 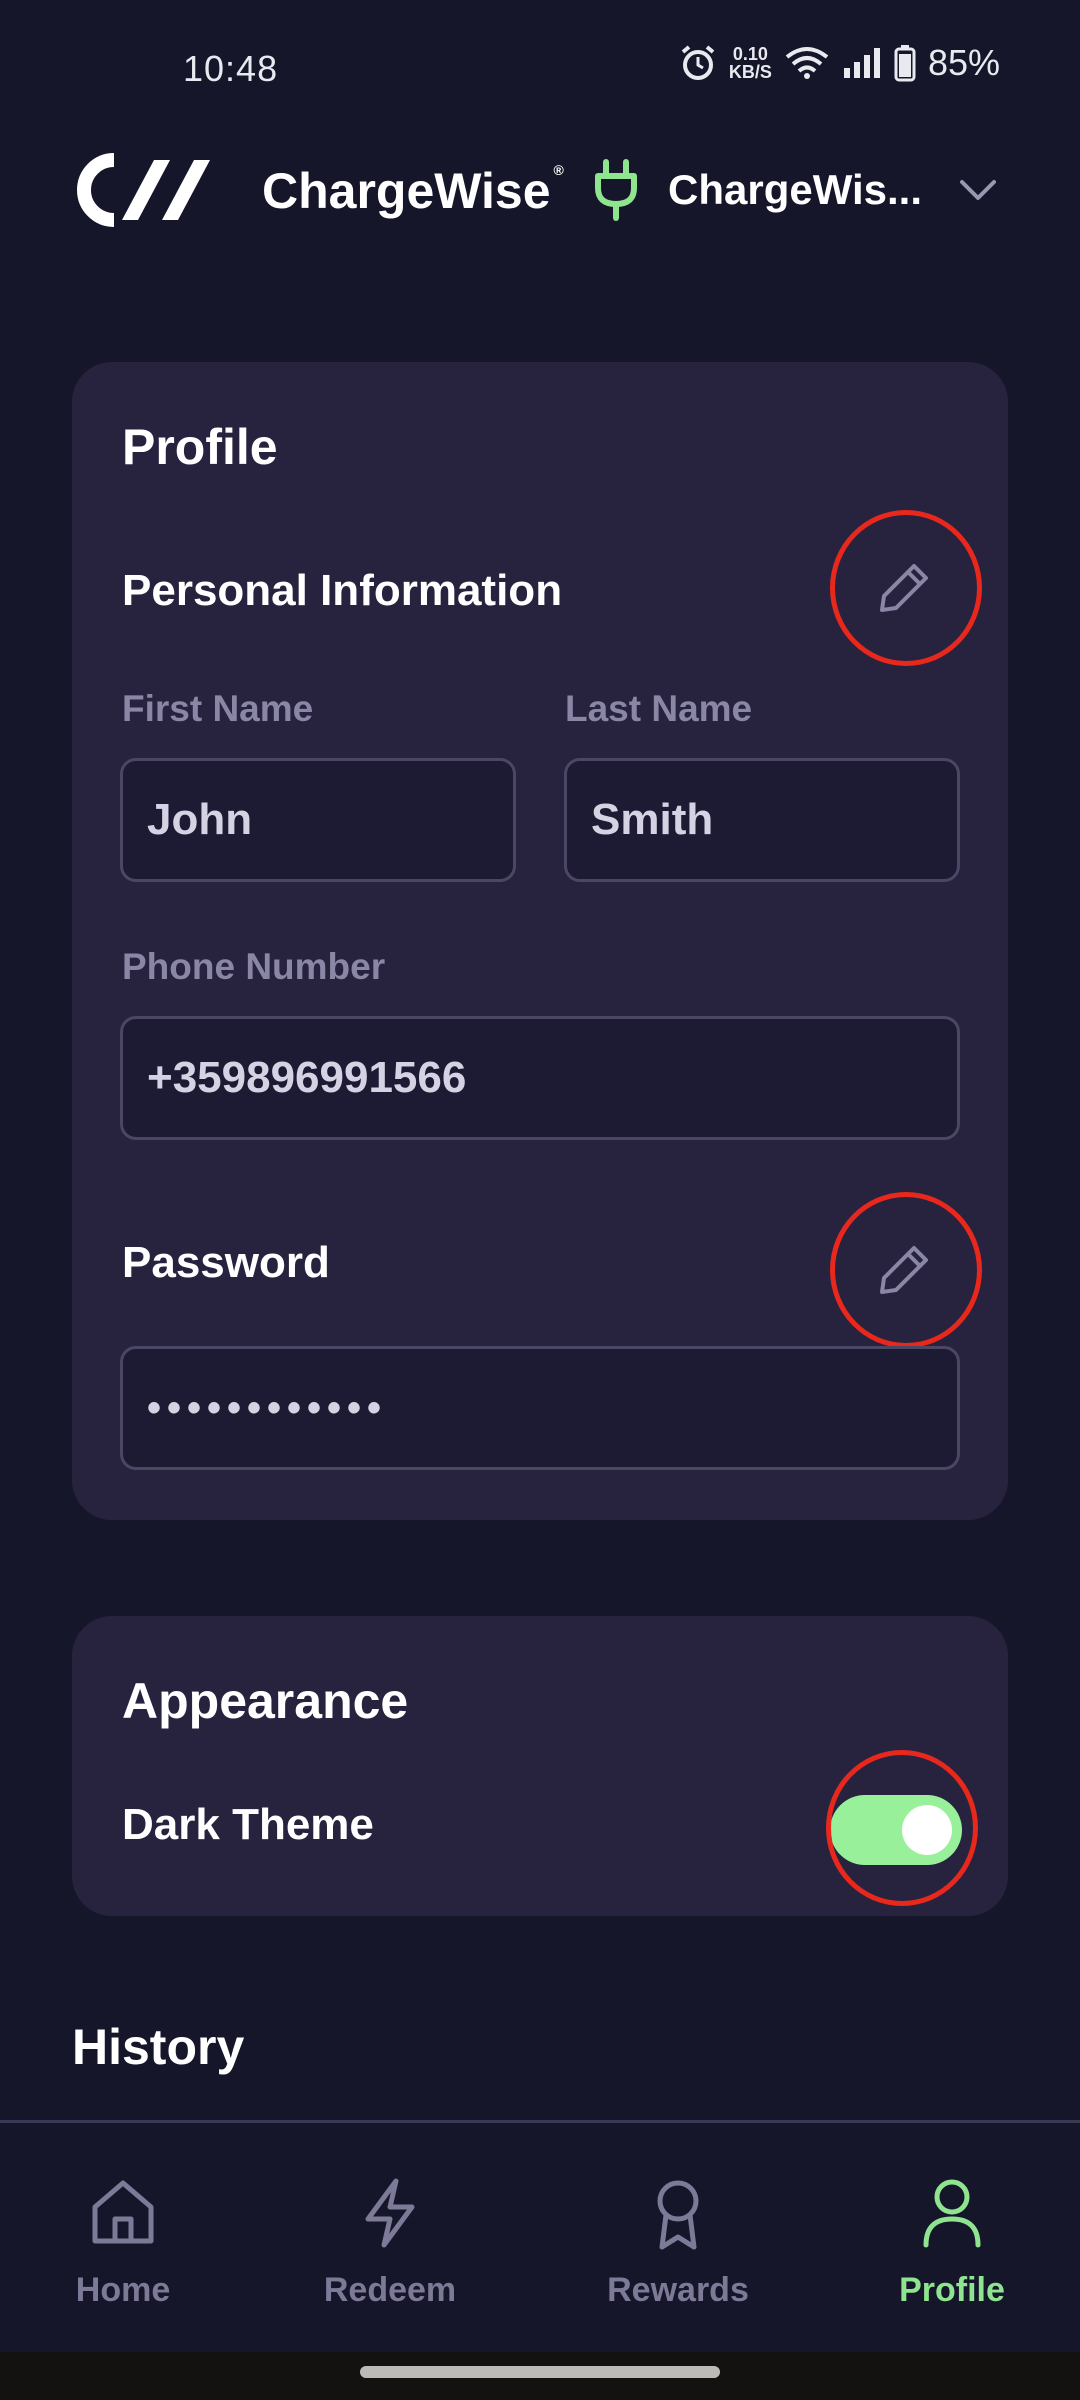 What do you see at coordinates (750, 72) in the screenshot?
I see `net-speed-unit: KB/S` at bounding box center [750, 72].